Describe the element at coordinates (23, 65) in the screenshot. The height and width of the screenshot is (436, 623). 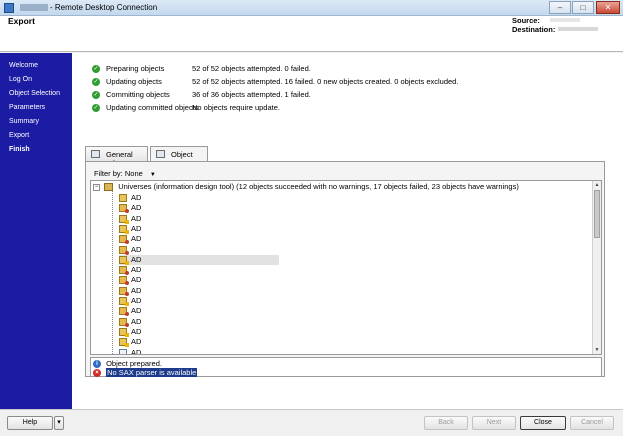
I see `nav-item-welcome: Welcome` at that location.